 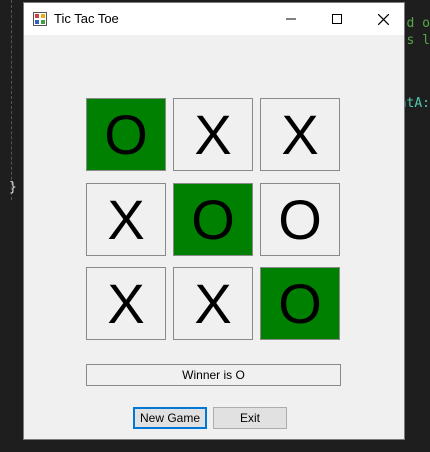 I want to click on maximize-icon, so click(x=337, y=19).